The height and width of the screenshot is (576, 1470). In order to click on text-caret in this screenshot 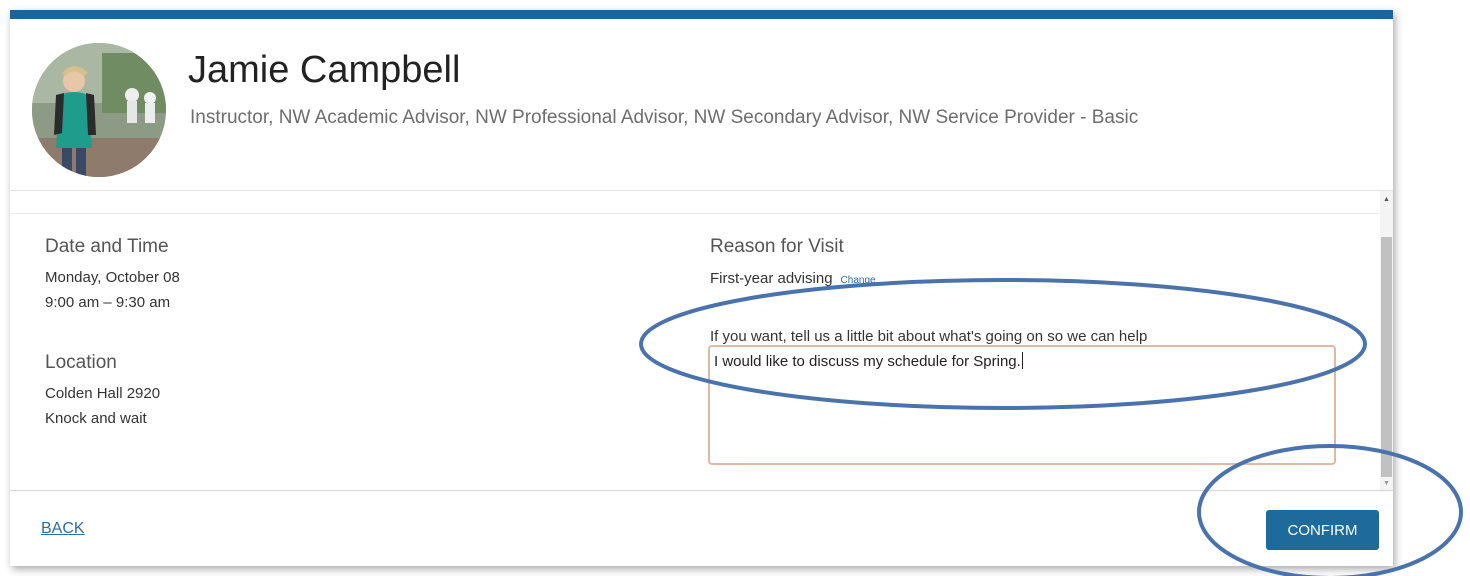, I will do `click(1022, 360)`.